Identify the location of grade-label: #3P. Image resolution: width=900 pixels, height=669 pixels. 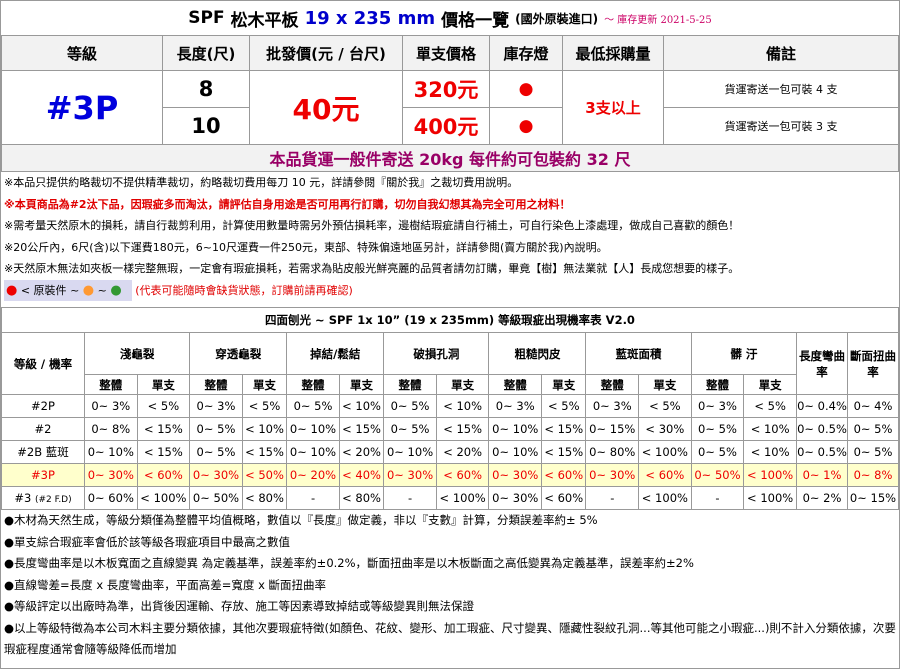
(43, 475).